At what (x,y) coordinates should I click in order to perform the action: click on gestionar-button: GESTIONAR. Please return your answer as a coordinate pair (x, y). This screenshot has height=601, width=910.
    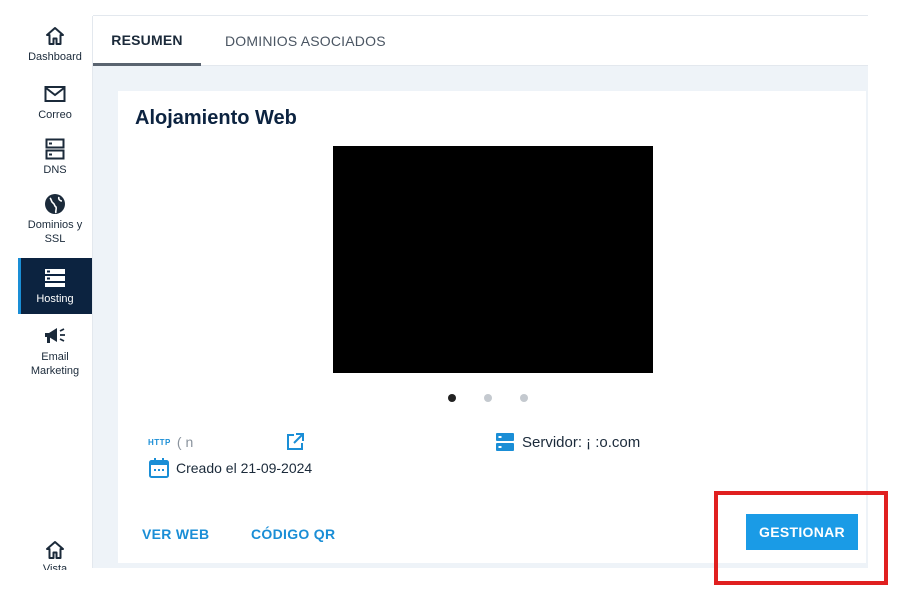
    Looking at the image, I should click on (802, 532).